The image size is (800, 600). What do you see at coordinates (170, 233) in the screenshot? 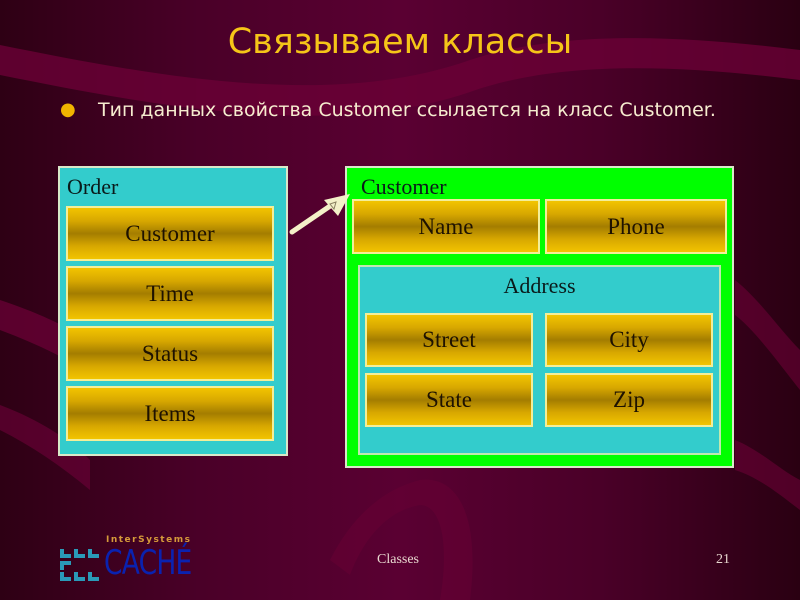
I see `order-property-customer: Customer` at bounding box center [170, 233].